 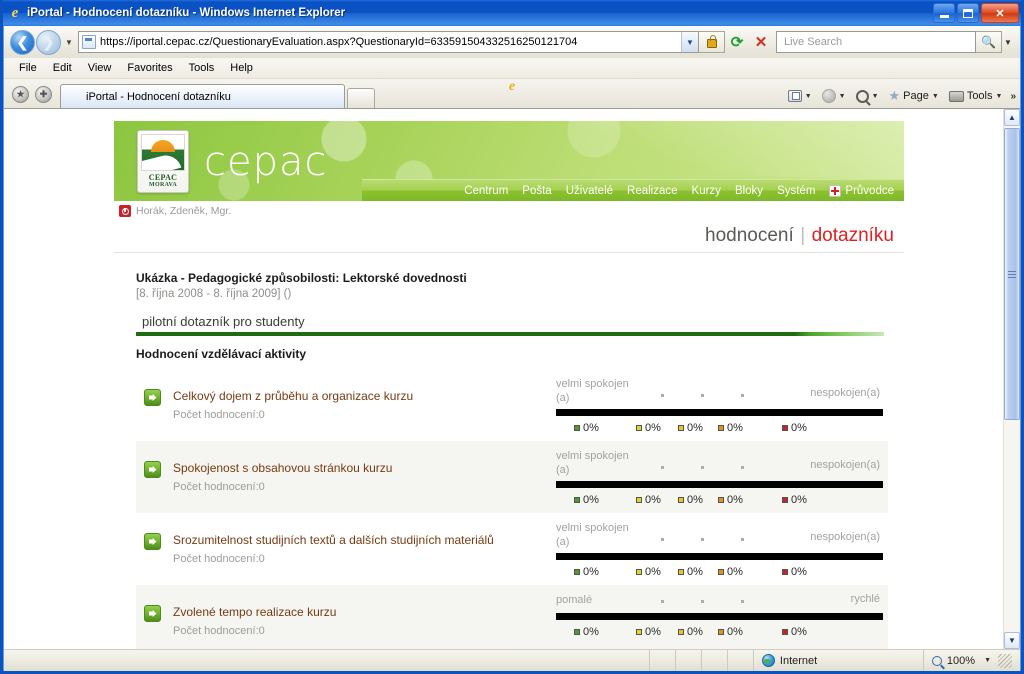 I want to click on forward-button: ❯, so click(x=48, y=42).